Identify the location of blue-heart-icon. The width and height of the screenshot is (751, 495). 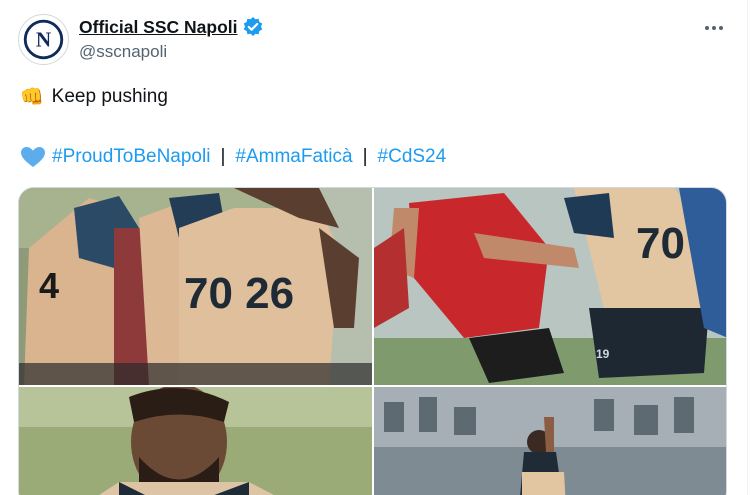
(33, 157).